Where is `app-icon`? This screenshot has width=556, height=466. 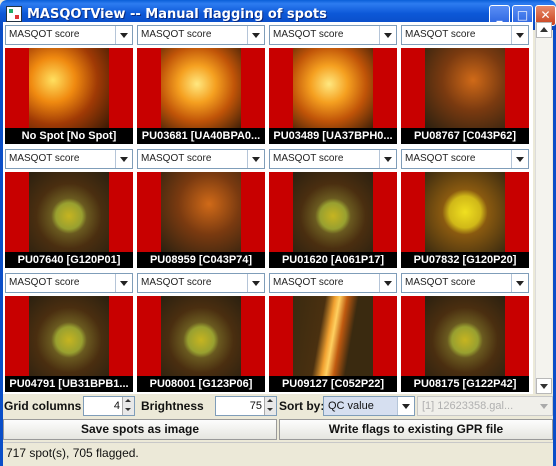
app-icon is located at coordinates (14, 14).